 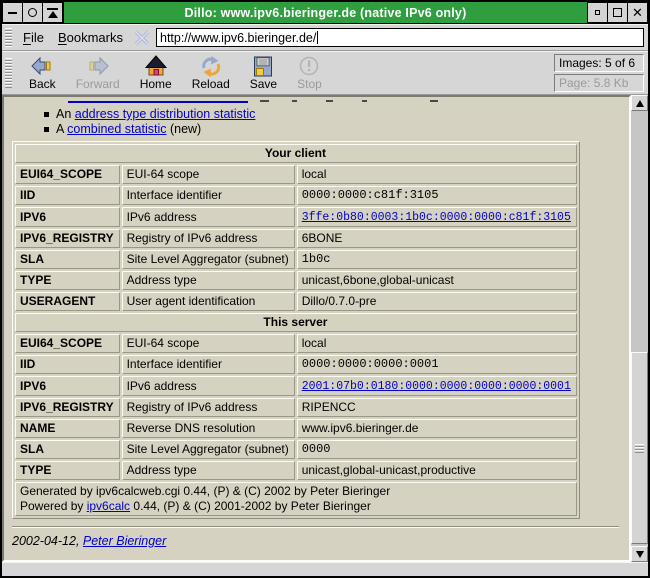 I want to click on url-input: http://www.ipv6.bieringer.de/, so click(x=400, y=37).